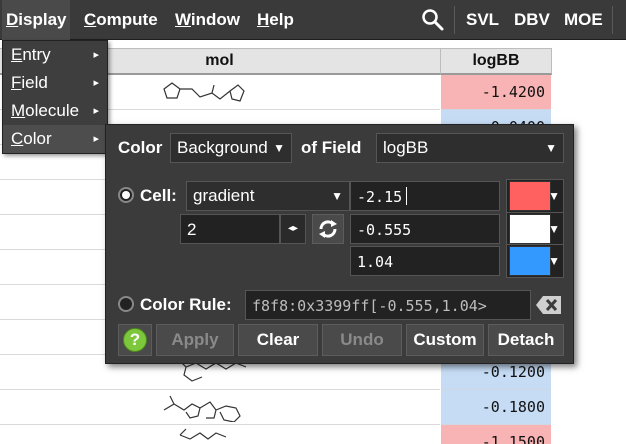 The image size is (626, 444). What do you see at coordinates (375, 262) in the screenshot?
I see `gradient-stop-high-value: 1.04` at bounding box center [375, 262].